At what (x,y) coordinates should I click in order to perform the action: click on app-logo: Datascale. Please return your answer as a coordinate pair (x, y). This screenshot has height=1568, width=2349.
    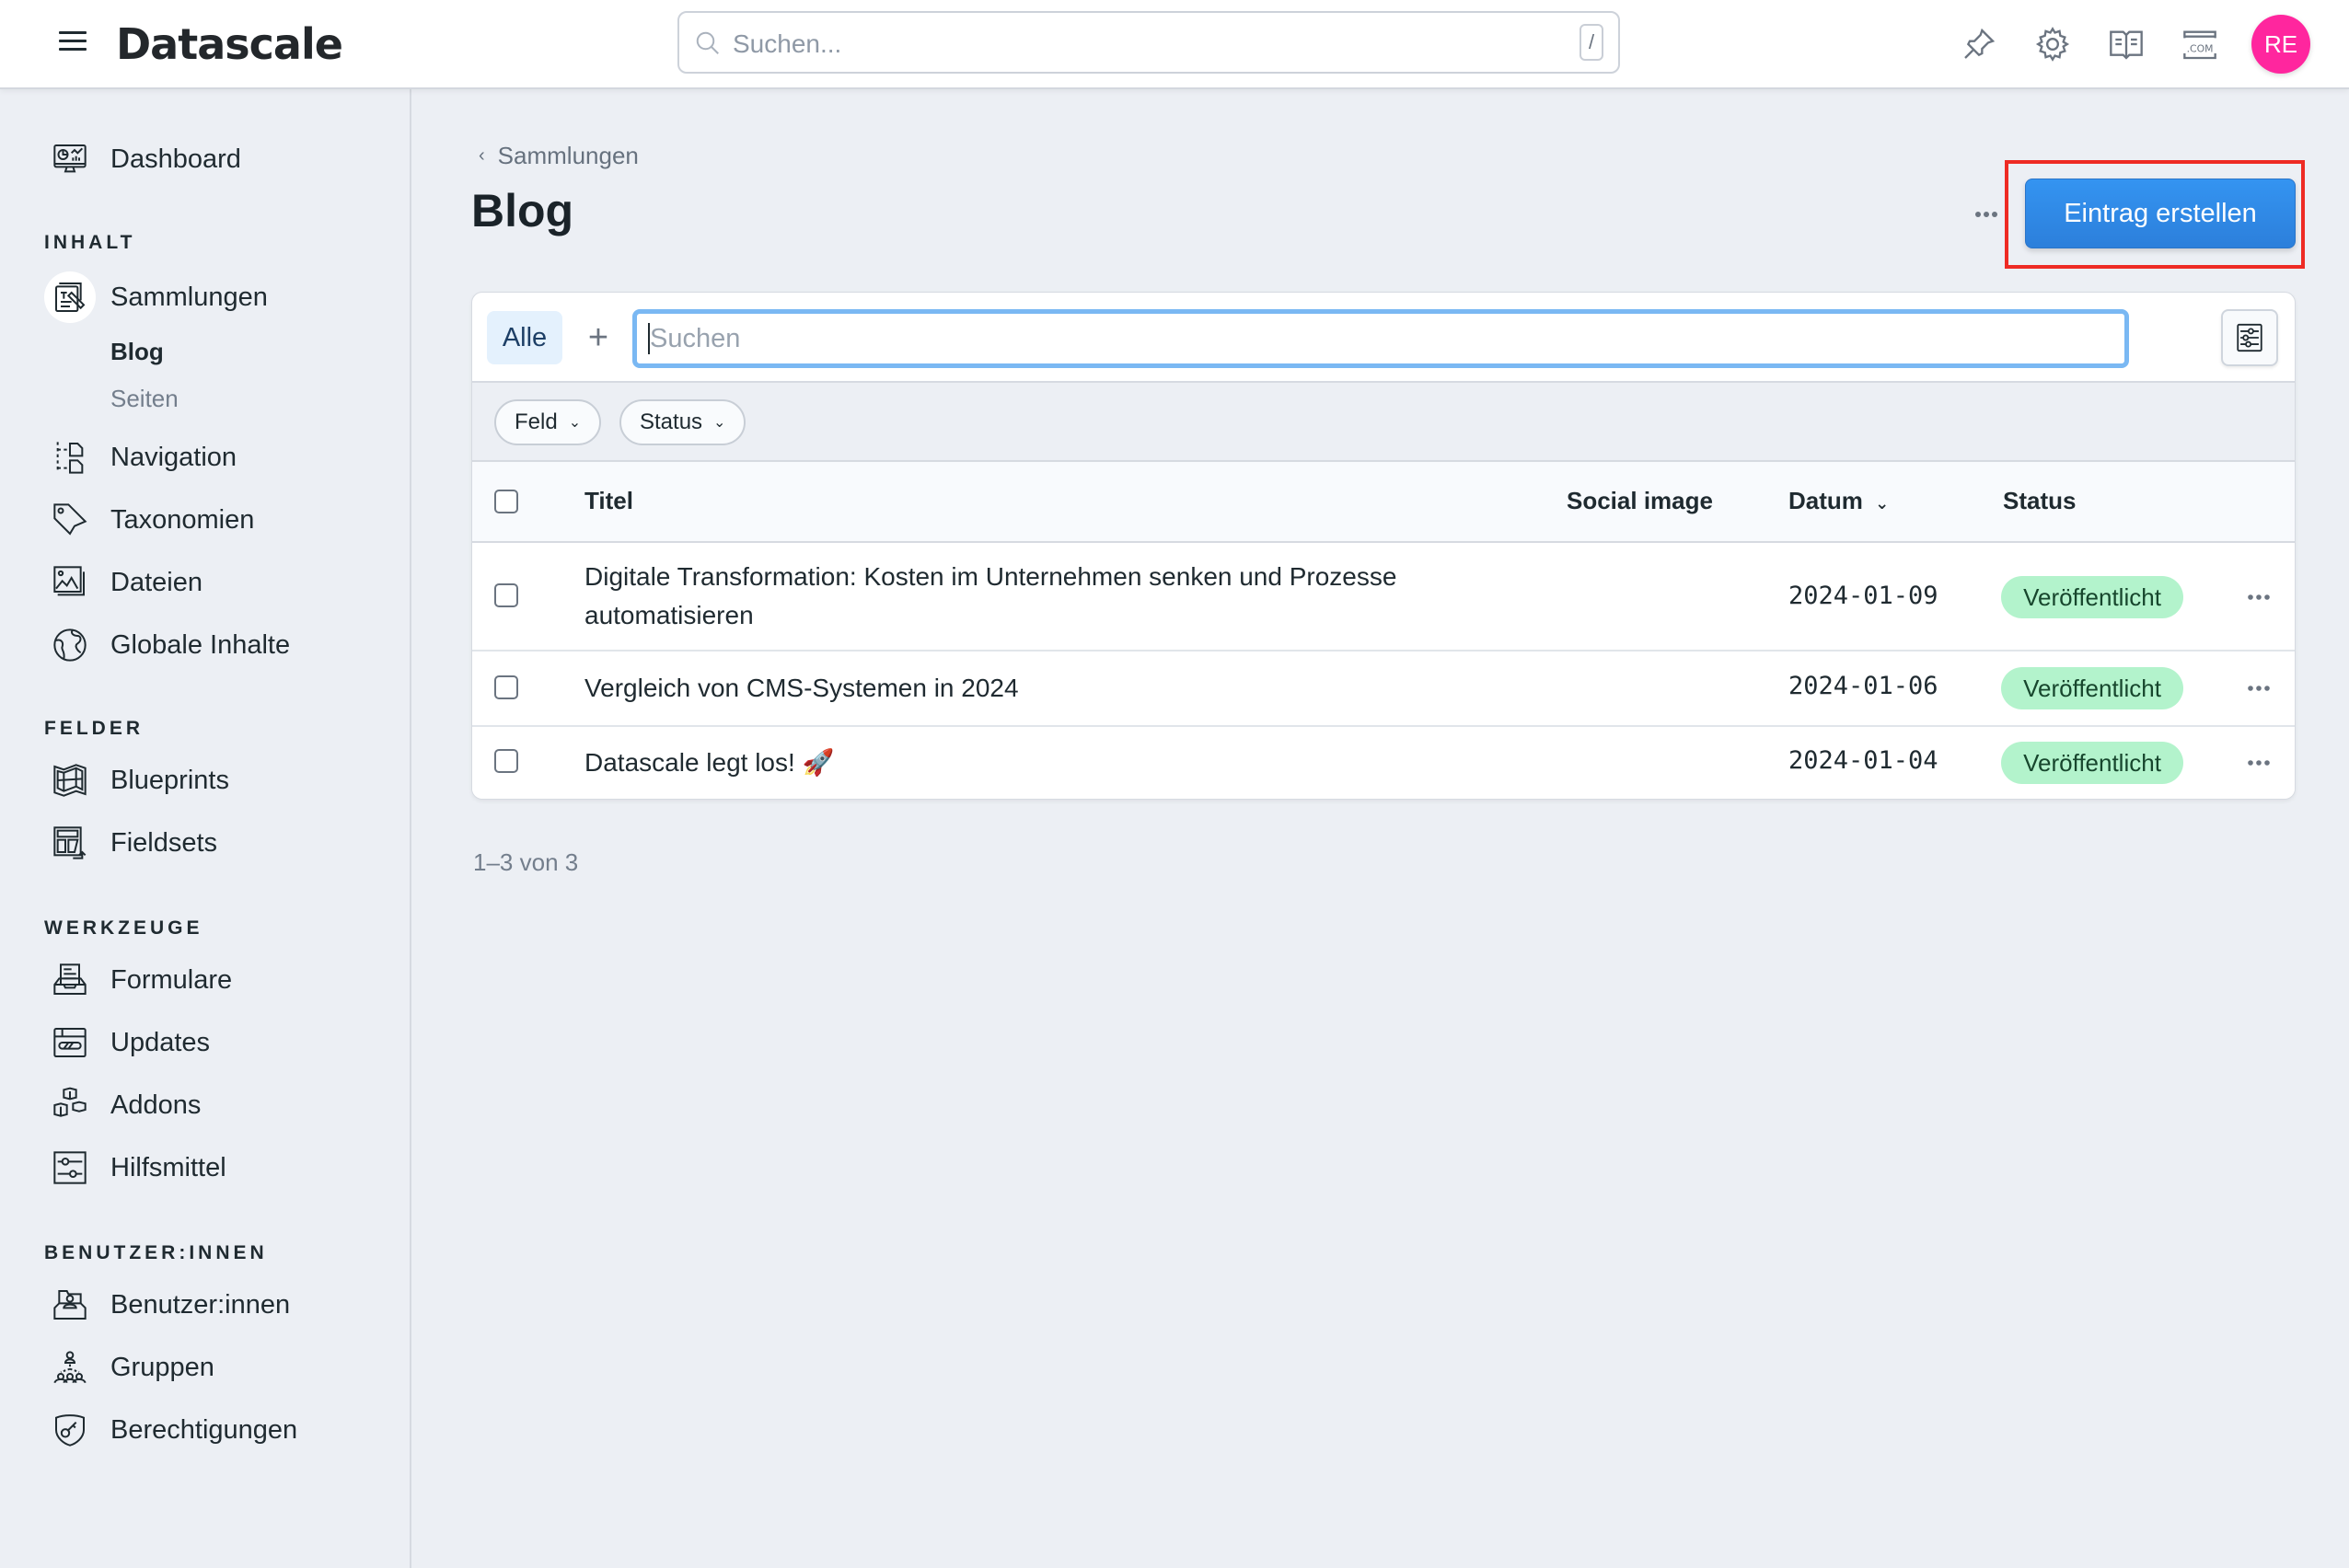
    Looking at the image, I should click on (229, 44).